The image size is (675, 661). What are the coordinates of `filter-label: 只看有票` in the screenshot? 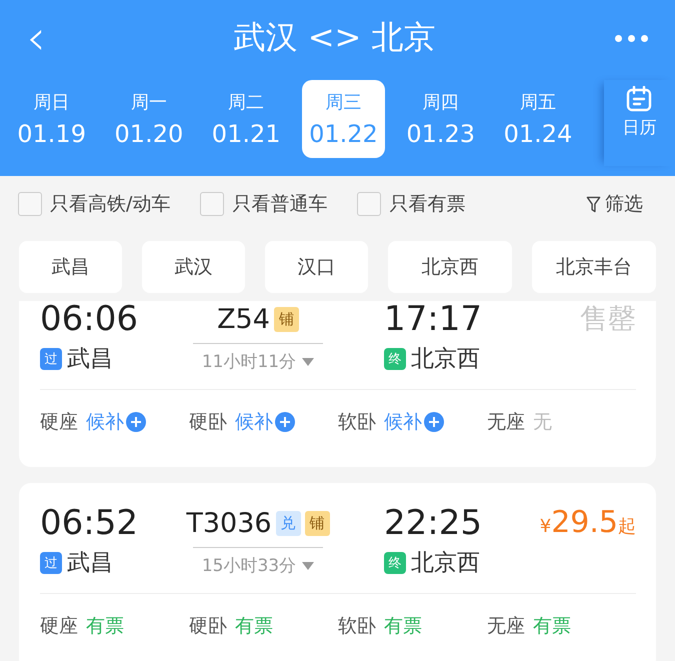 It's located at (427, 204).